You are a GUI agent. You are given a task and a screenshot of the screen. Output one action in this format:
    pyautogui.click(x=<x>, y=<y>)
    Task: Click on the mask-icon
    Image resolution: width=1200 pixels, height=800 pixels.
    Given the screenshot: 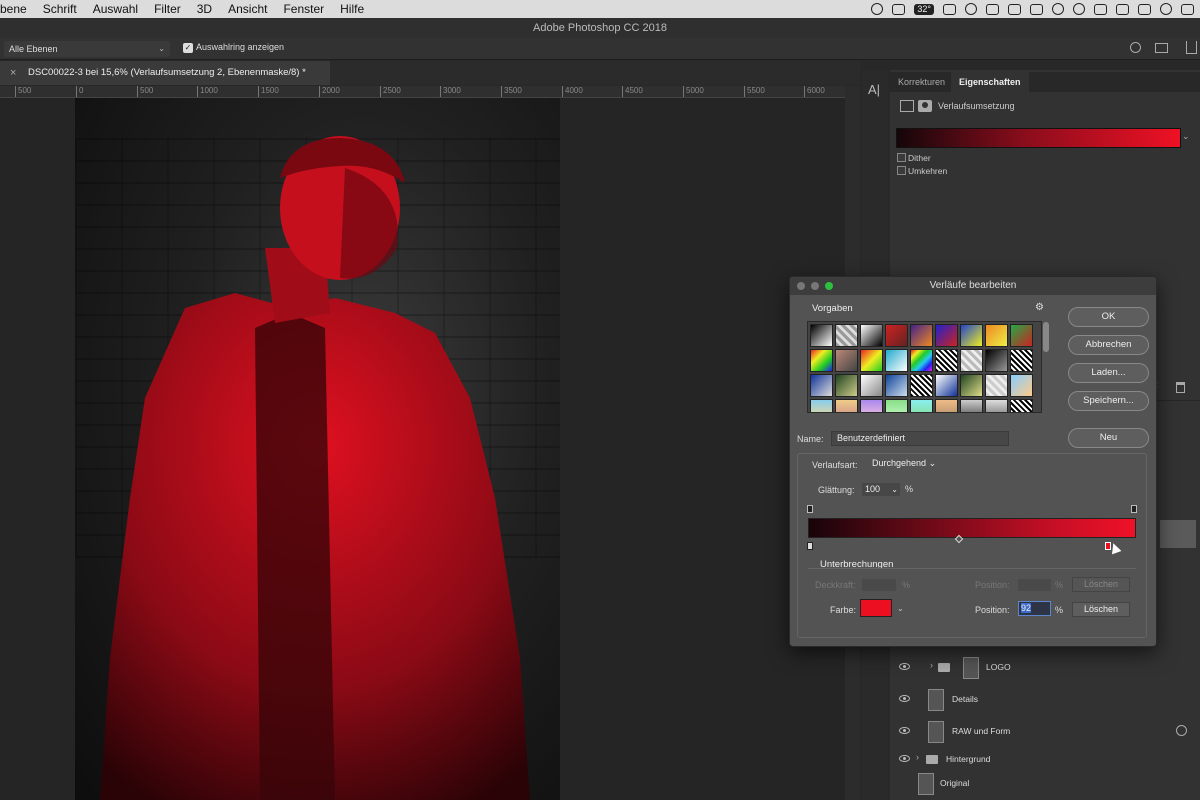 What is the action you would take?
    pyautogui.click(x=925, y=106)
    